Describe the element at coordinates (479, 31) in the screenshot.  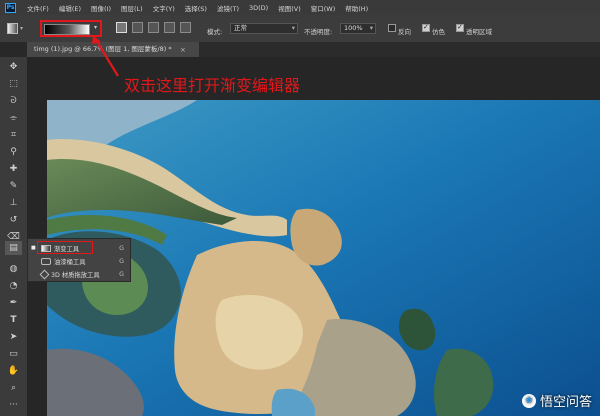
I see `transparency-label: 透明区域` at that location.